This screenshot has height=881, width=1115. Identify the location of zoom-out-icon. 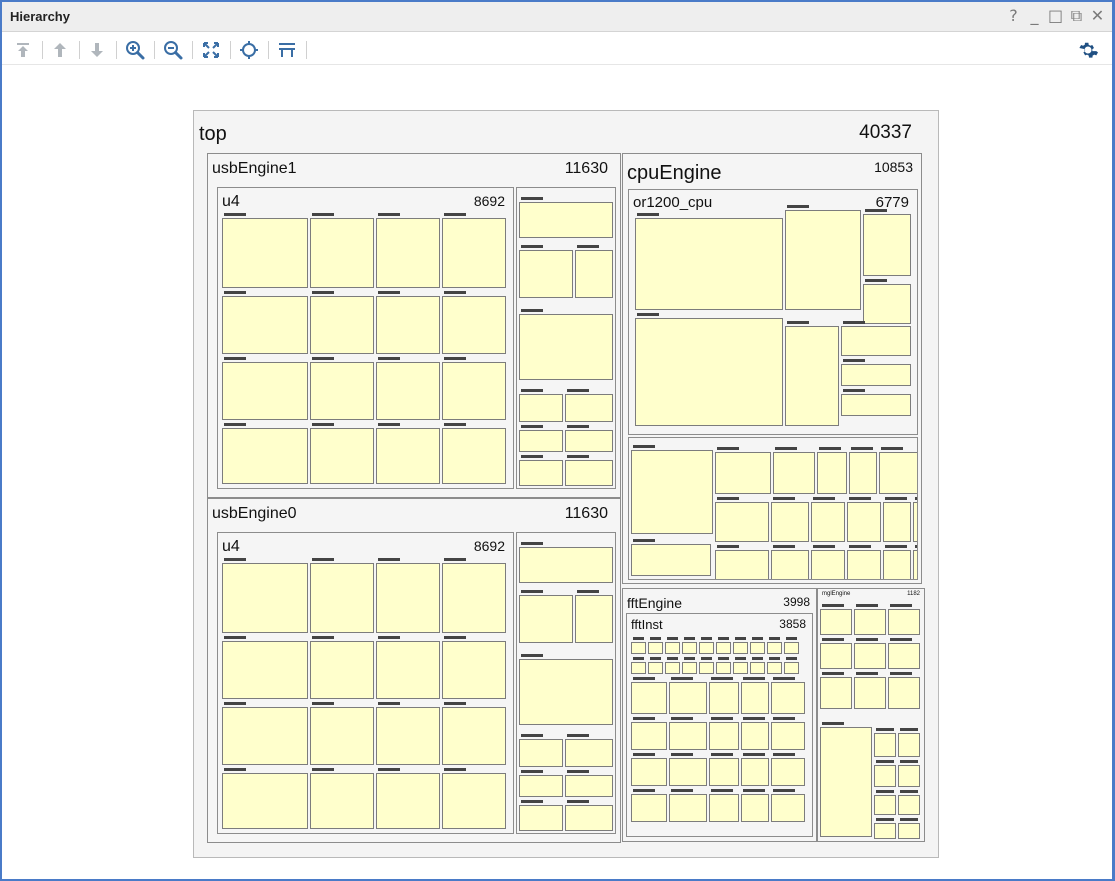
(173, 50).